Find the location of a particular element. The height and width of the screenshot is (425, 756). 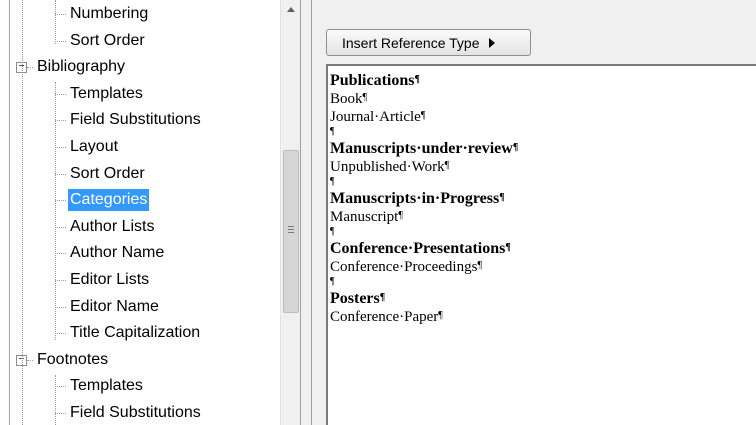

tree-item-label: Editor Lists is located at coordinates (110, 279).